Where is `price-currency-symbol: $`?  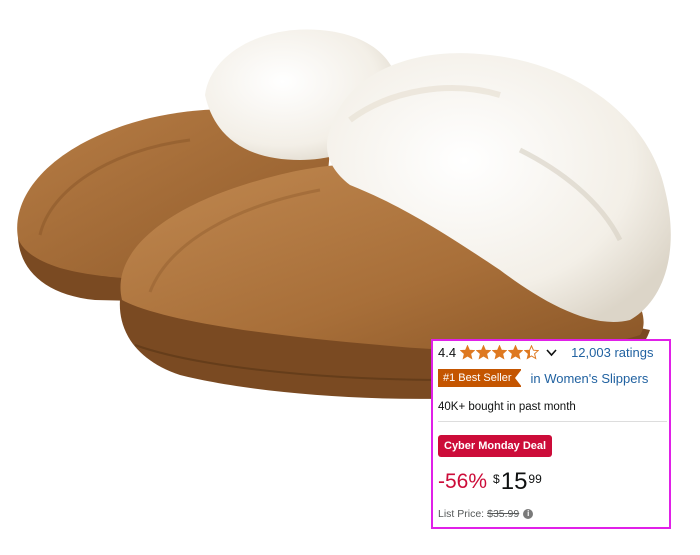 price-currency-symbol: $ is located at coordinates (496, 479).